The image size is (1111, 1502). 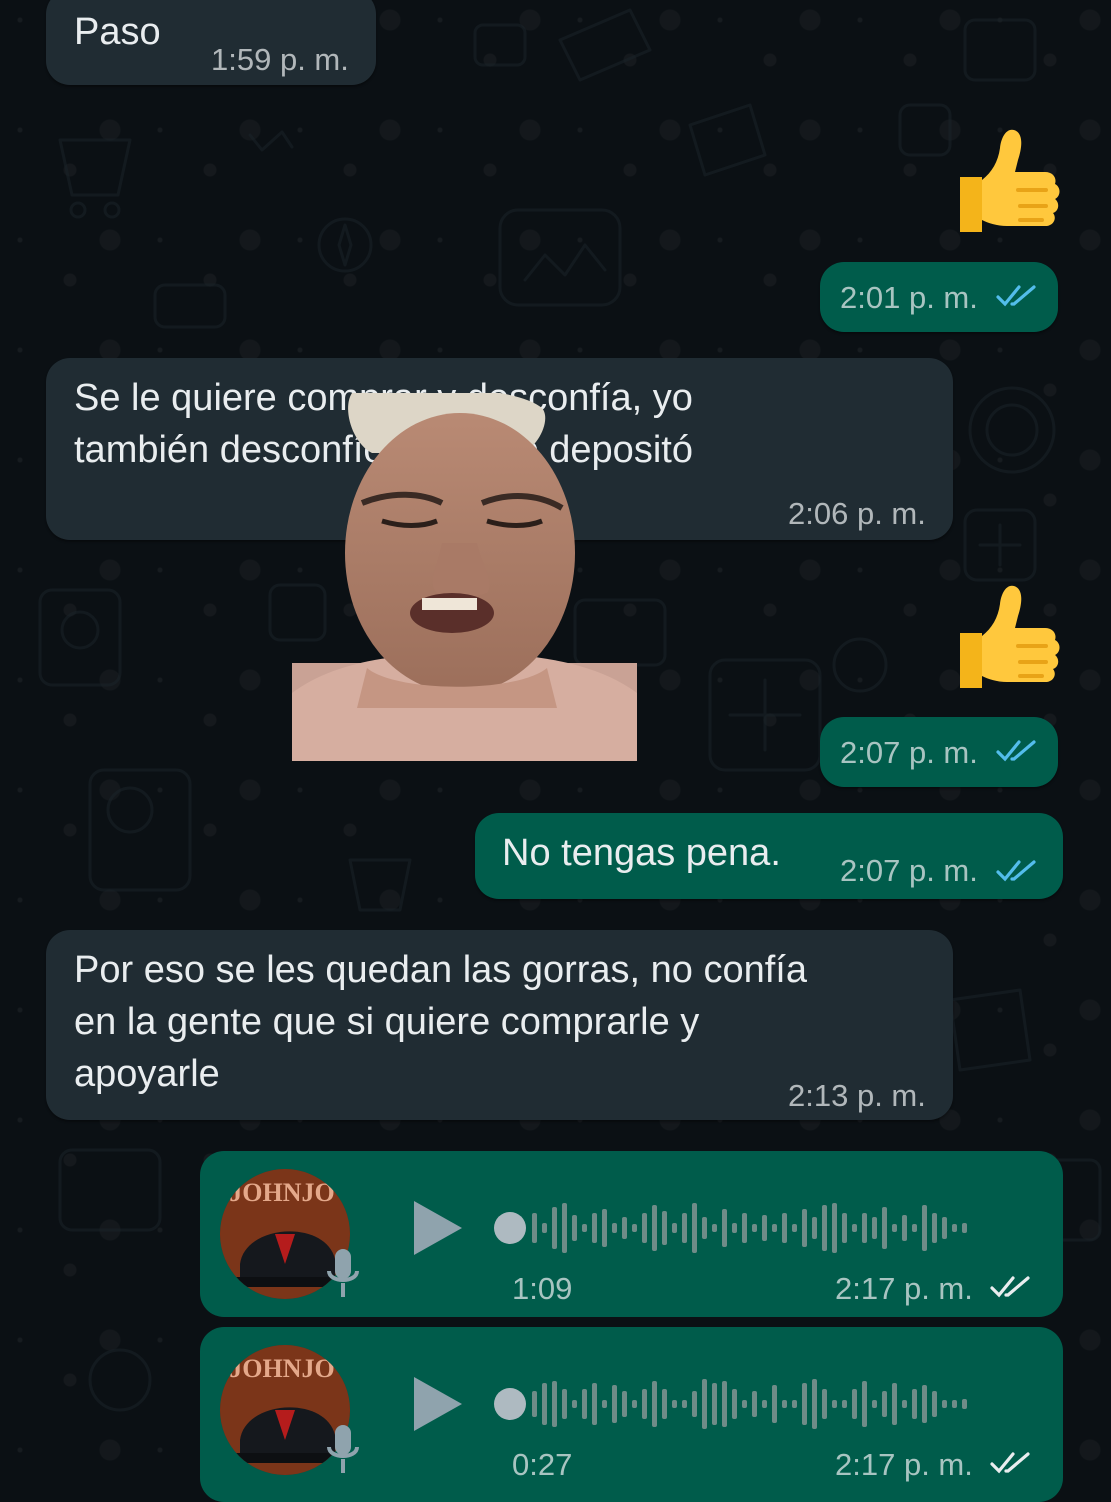 What do you see at coordinates (909, 297) in the screenshot?
I see `message-time: 2:01 p. m.` at bounding box center [909, 297].